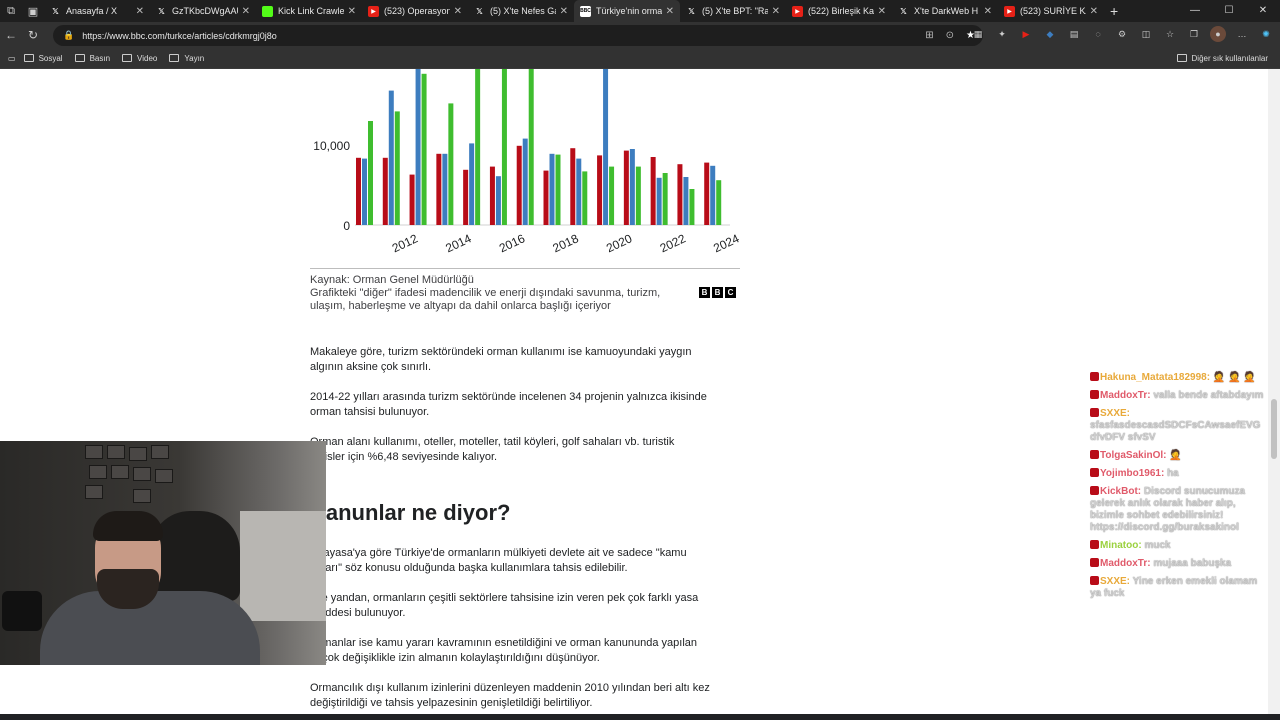  I want to click on browser-tab: BBC Türkiye'nin ormanl ✕, so click(627, 11).